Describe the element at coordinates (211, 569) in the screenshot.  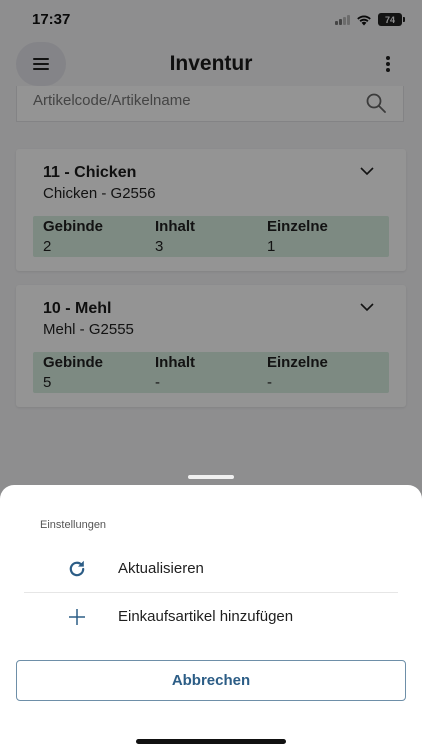
I see `refresh-action: Aktualisieren` at that location.